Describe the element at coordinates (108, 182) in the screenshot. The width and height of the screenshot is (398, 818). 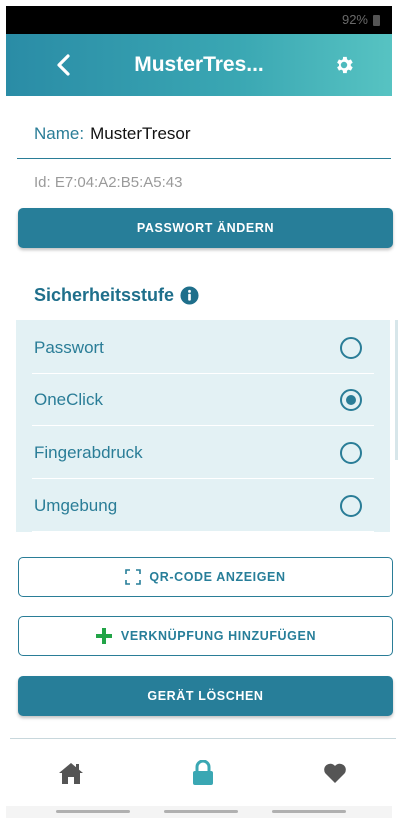
I see `device-id: Id: E7:04:A2:B5:A5:43` at that location.